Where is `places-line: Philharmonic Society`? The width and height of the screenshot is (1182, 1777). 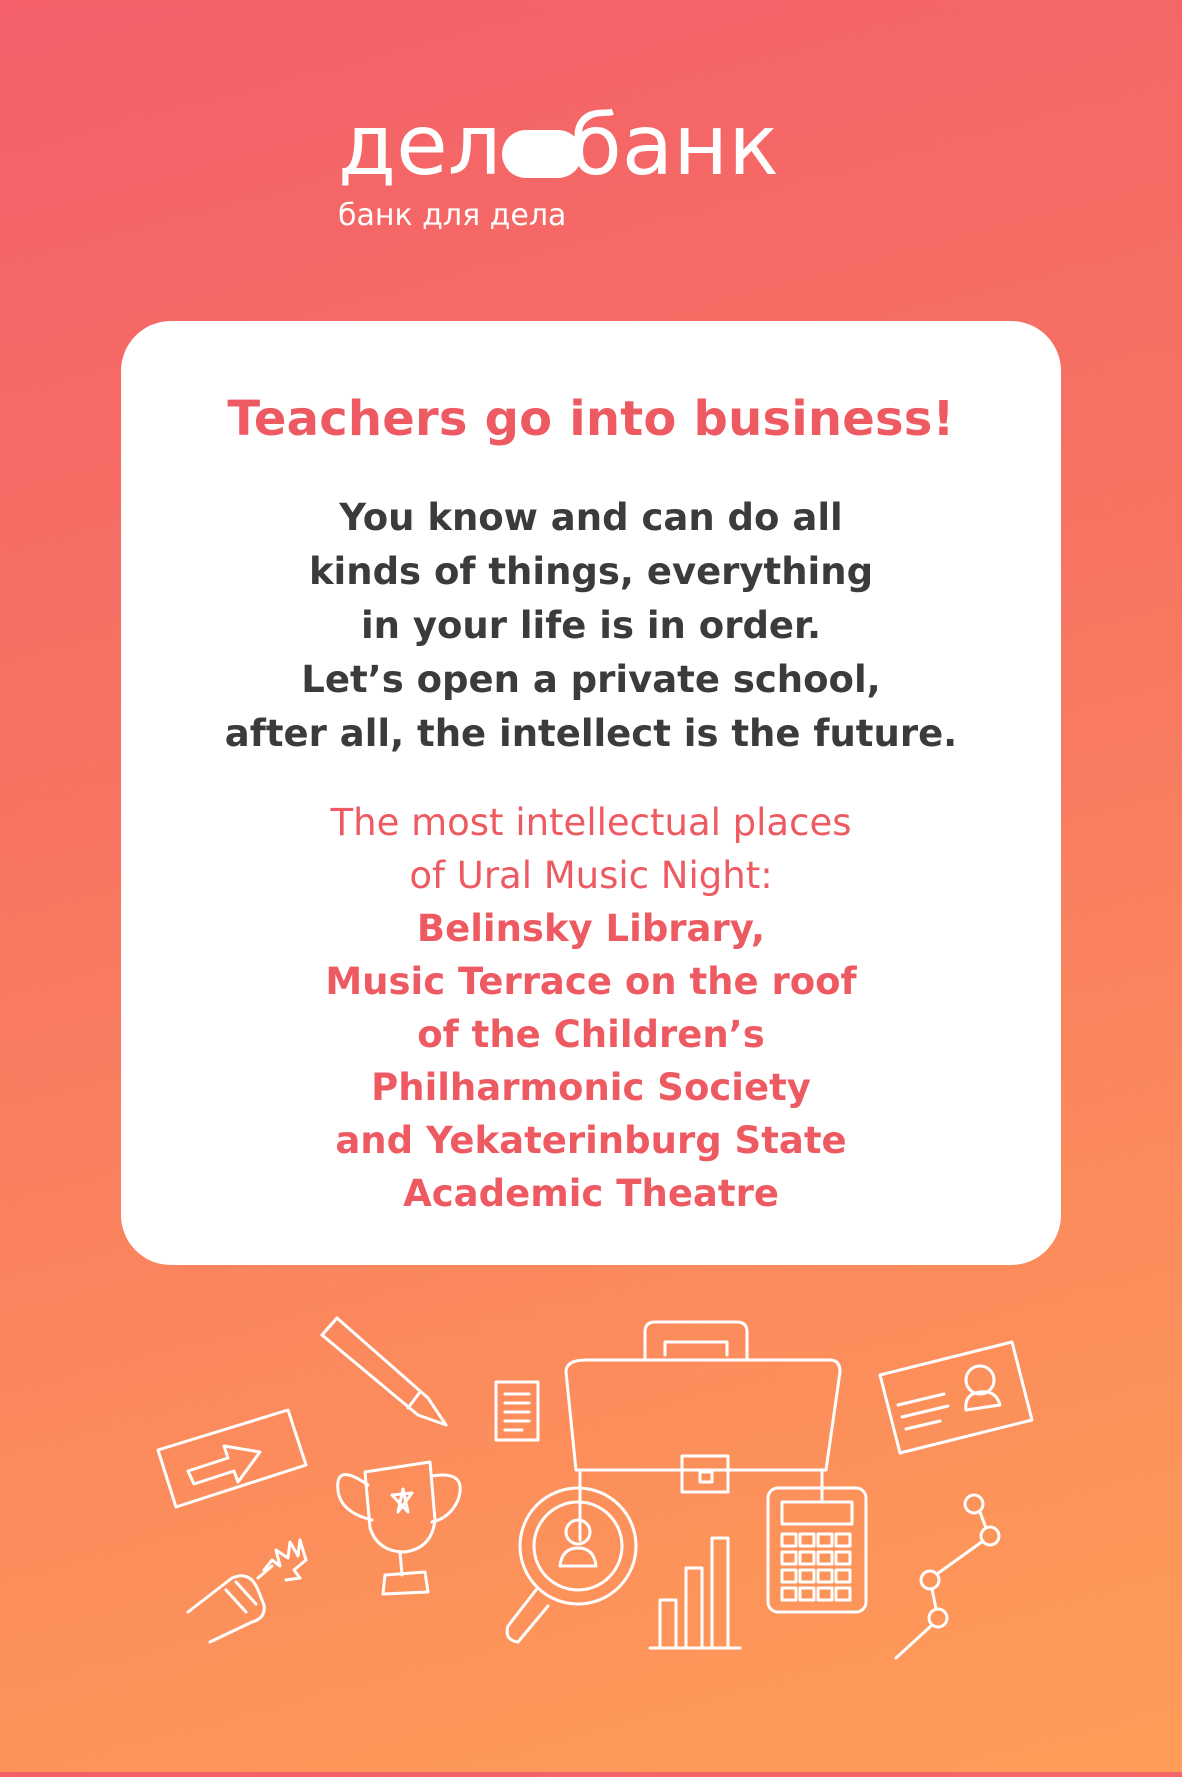 places-line: Philharmonic Society is located at coordinates (591, 1087).